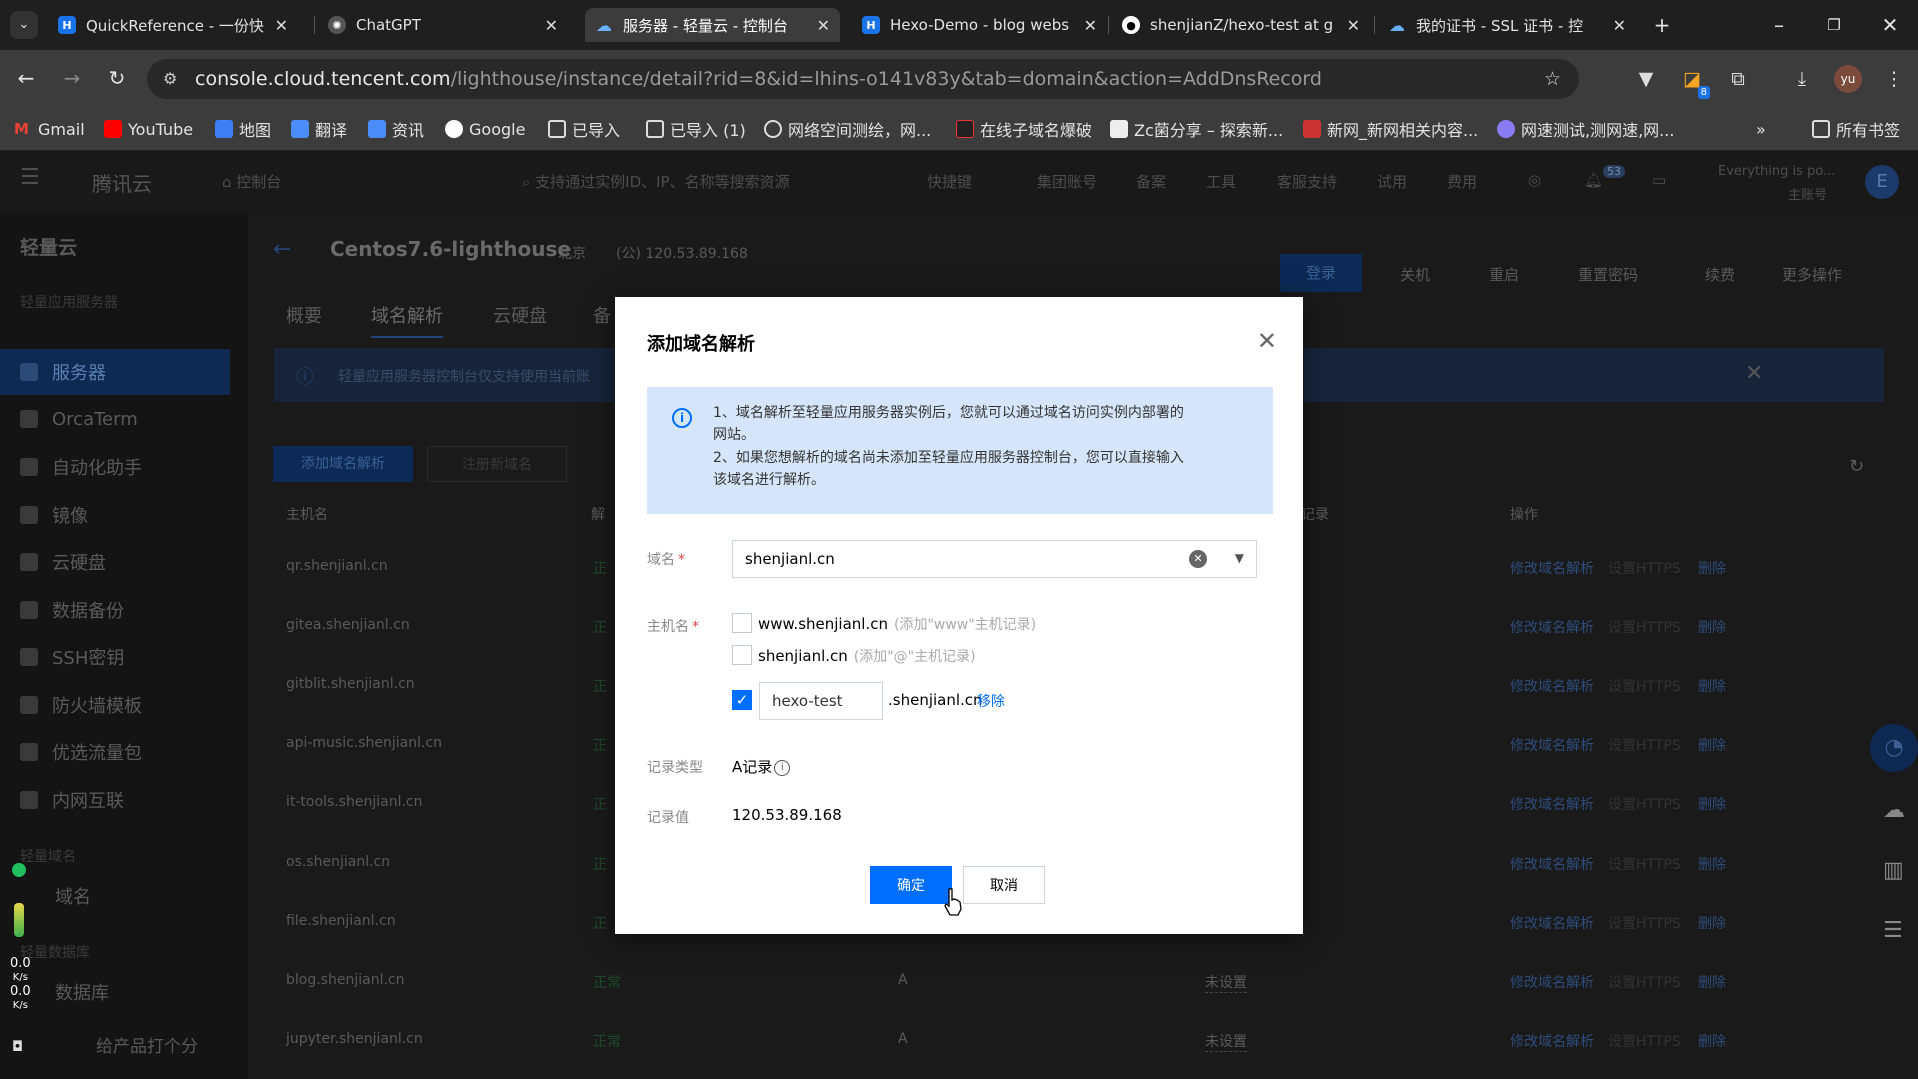 Image resolution: width=1918 pixels, height=1079 pixels. Describe the element at coordinates (125, 896) in the screenshot. I see `sidebar-item-domain: 域名` at that location.